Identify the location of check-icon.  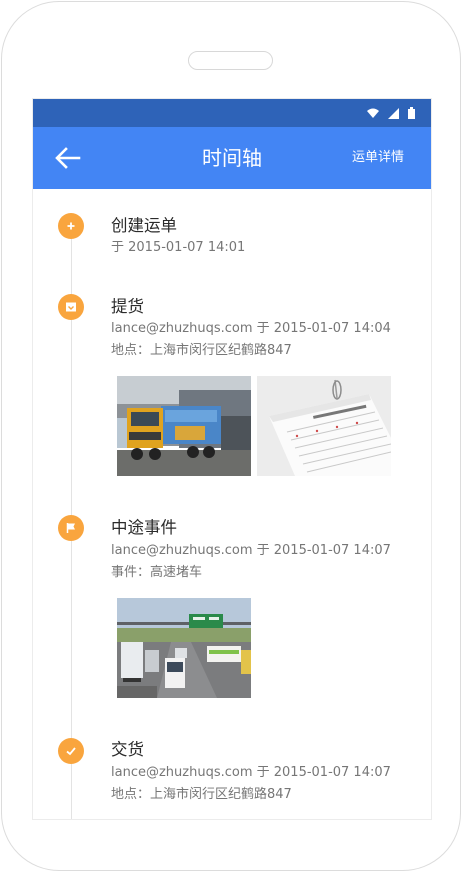
(71, 751).